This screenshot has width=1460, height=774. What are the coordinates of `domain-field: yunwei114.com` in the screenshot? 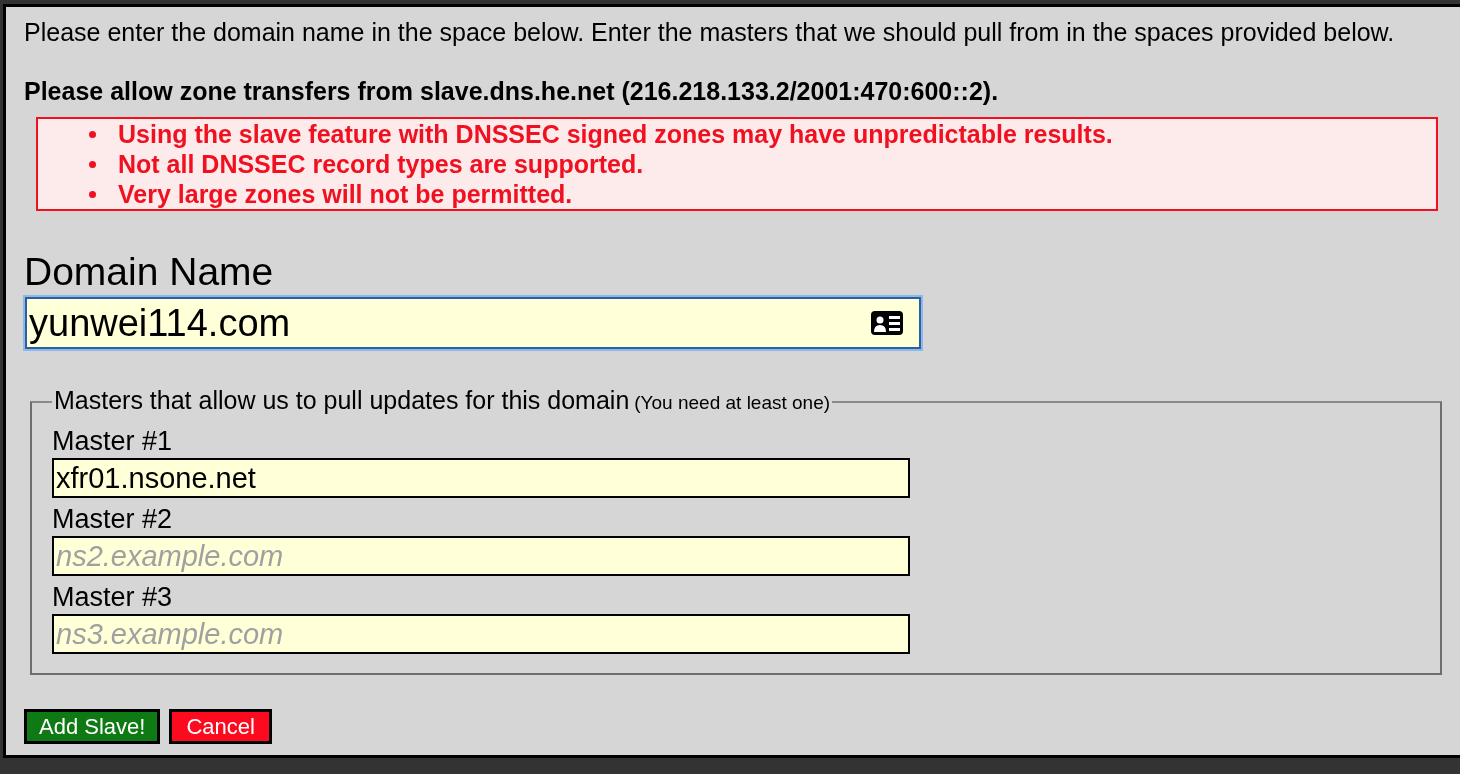 It's located at (473, 323).